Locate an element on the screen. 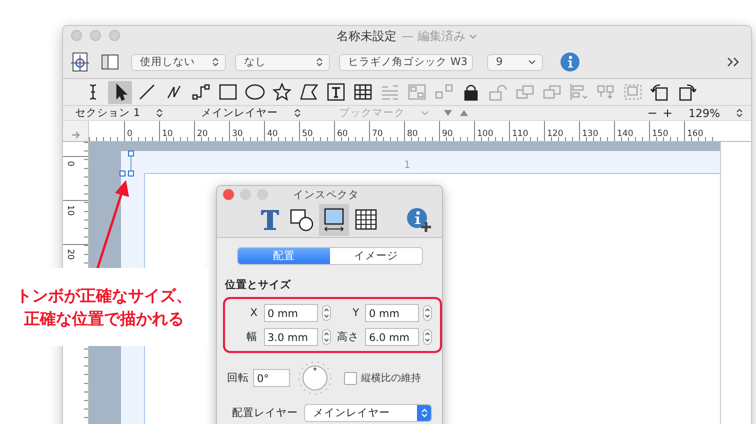  select-control: 使用しない is located at coordinates (178, 62).